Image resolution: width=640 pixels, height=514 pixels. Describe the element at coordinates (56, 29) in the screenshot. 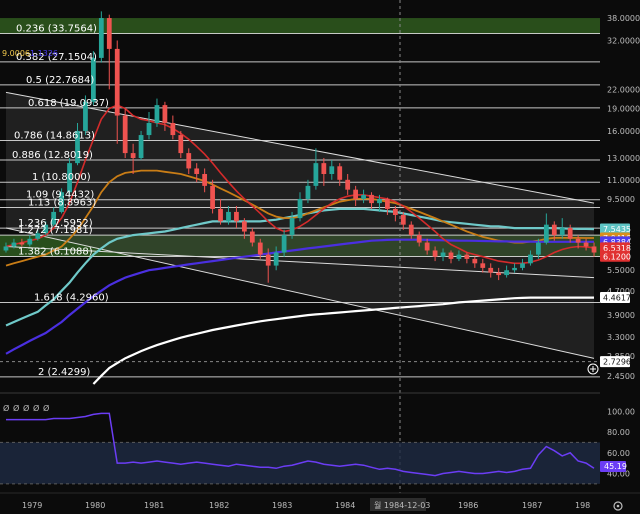

I see `fib-label-0.236: 0.236 (33.7564)` at that location.